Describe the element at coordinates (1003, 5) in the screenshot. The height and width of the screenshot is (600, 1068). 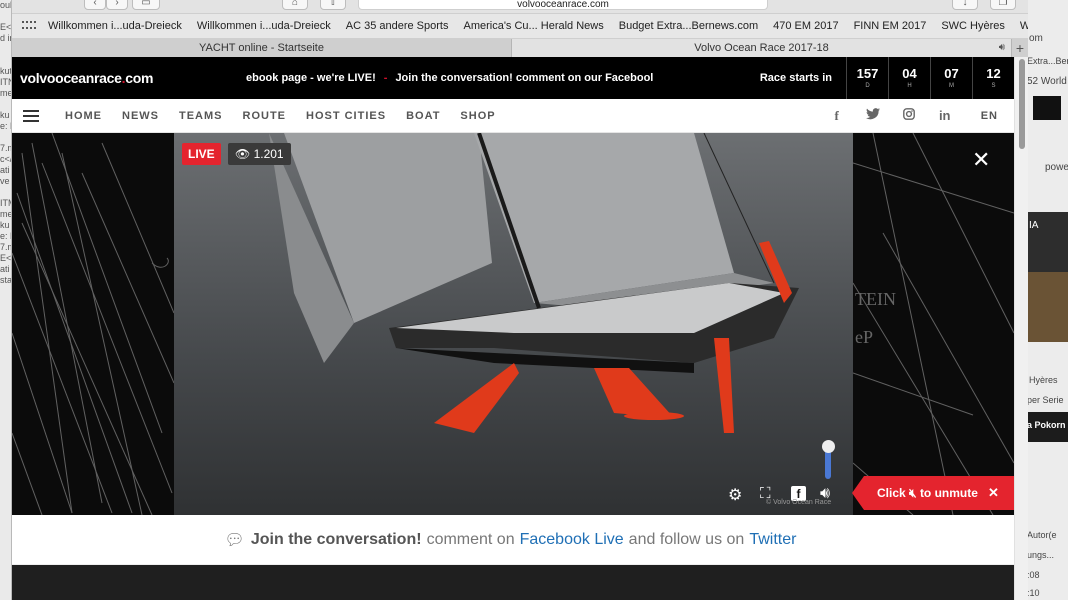
I see `tabs-button: ❐` at that location.